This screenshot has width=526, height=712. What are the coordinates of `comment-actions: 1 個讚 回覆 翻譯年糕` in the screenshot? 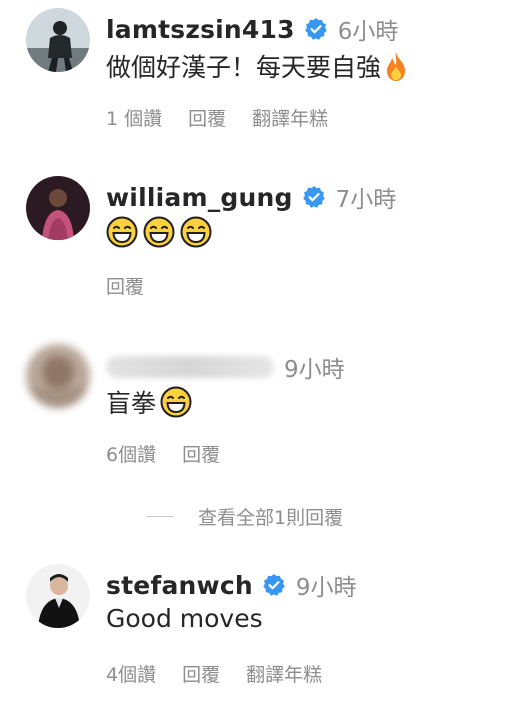 It's located at (230, 117).